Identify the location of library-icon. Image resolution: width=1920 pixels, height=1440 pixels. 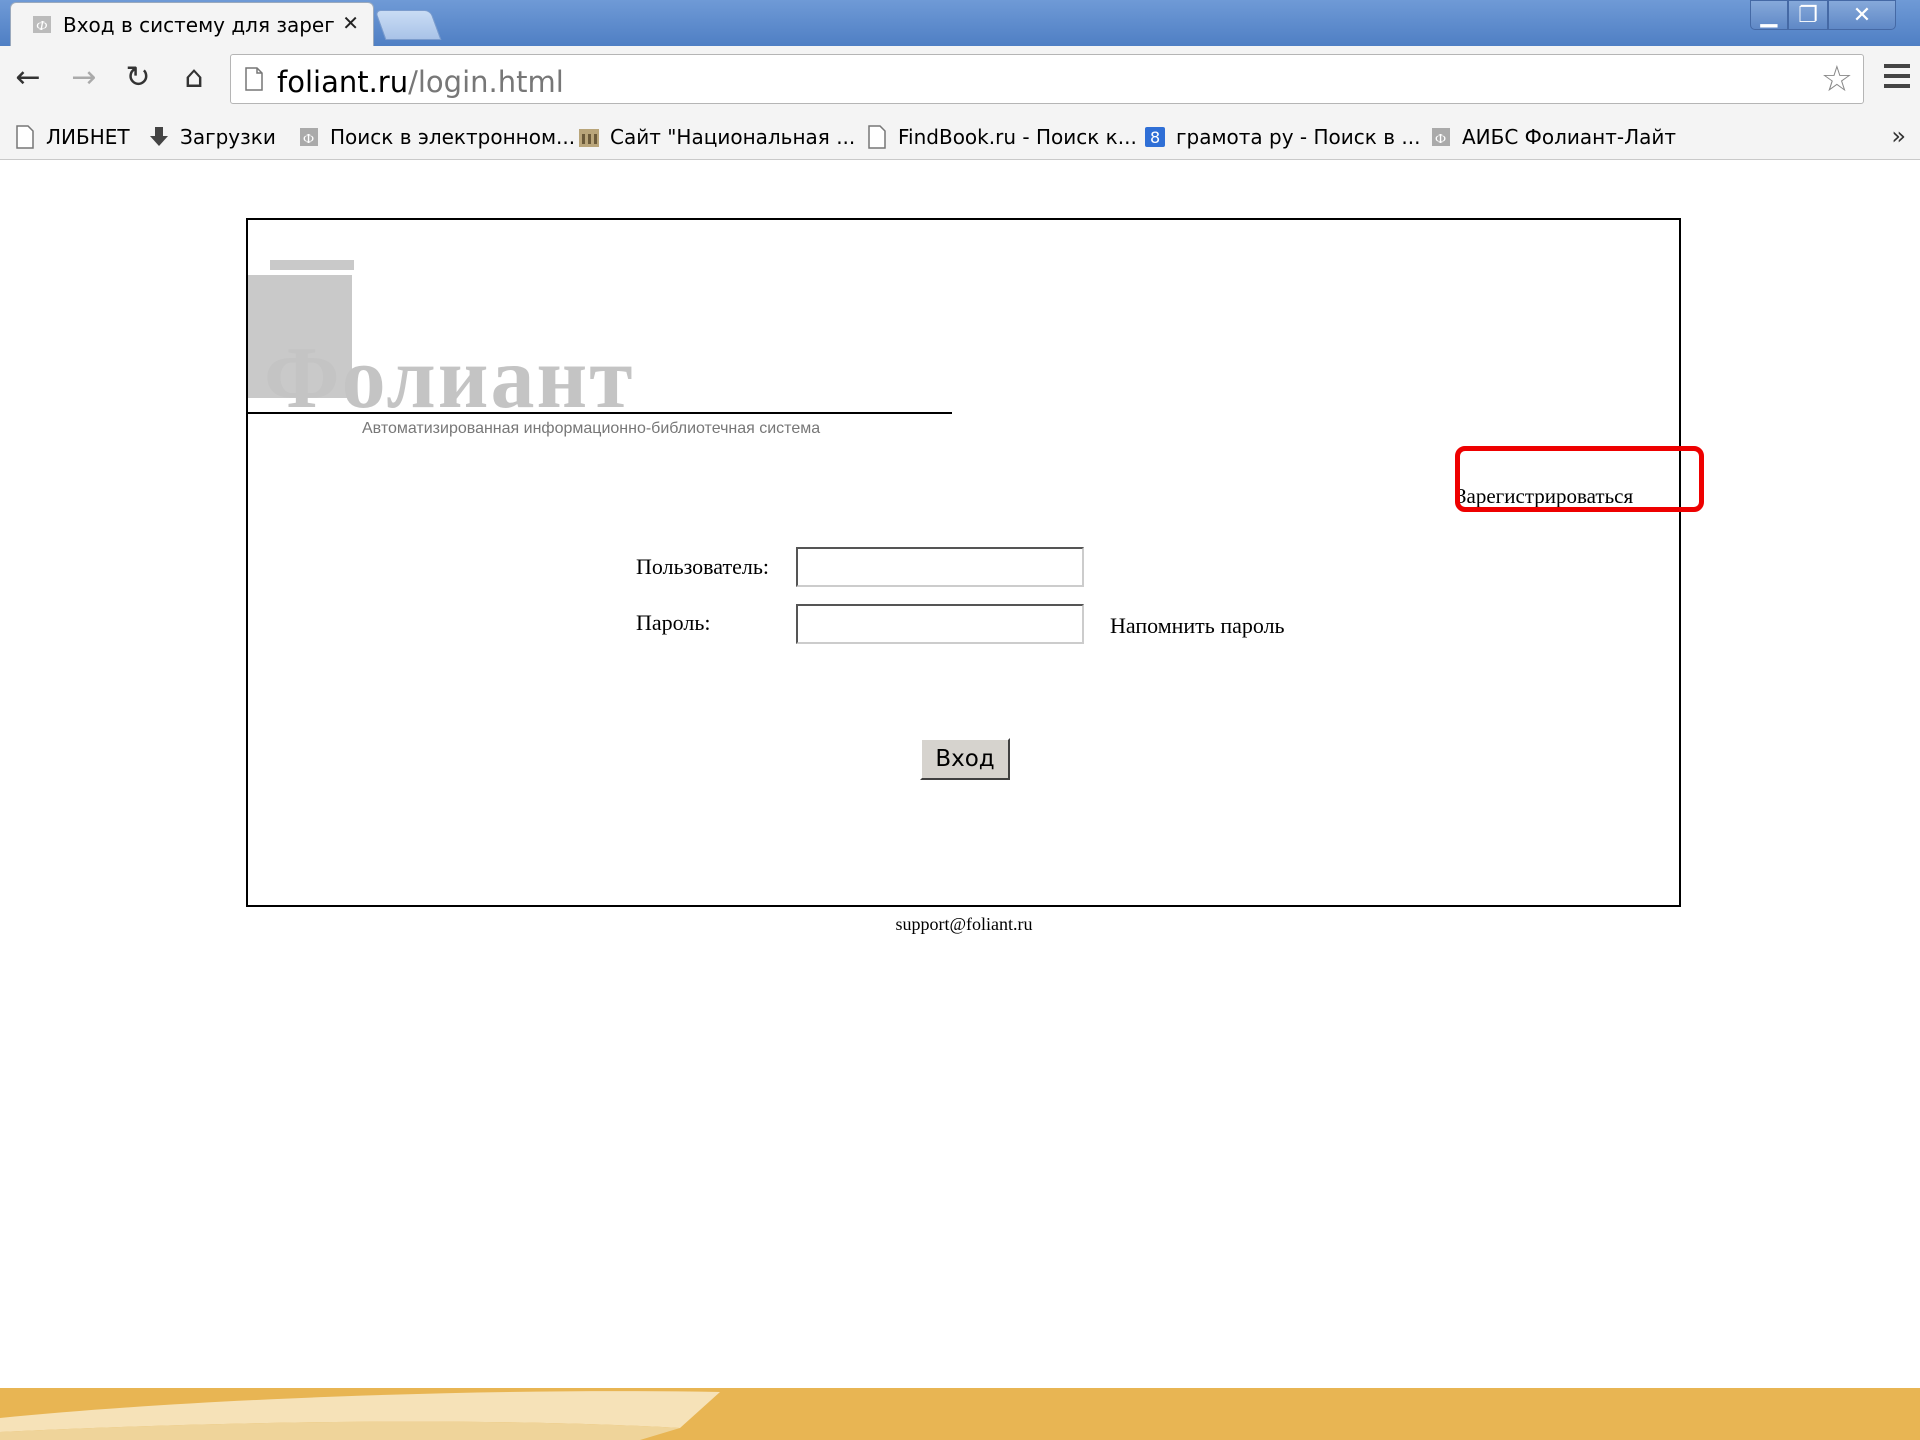
(589, 138).